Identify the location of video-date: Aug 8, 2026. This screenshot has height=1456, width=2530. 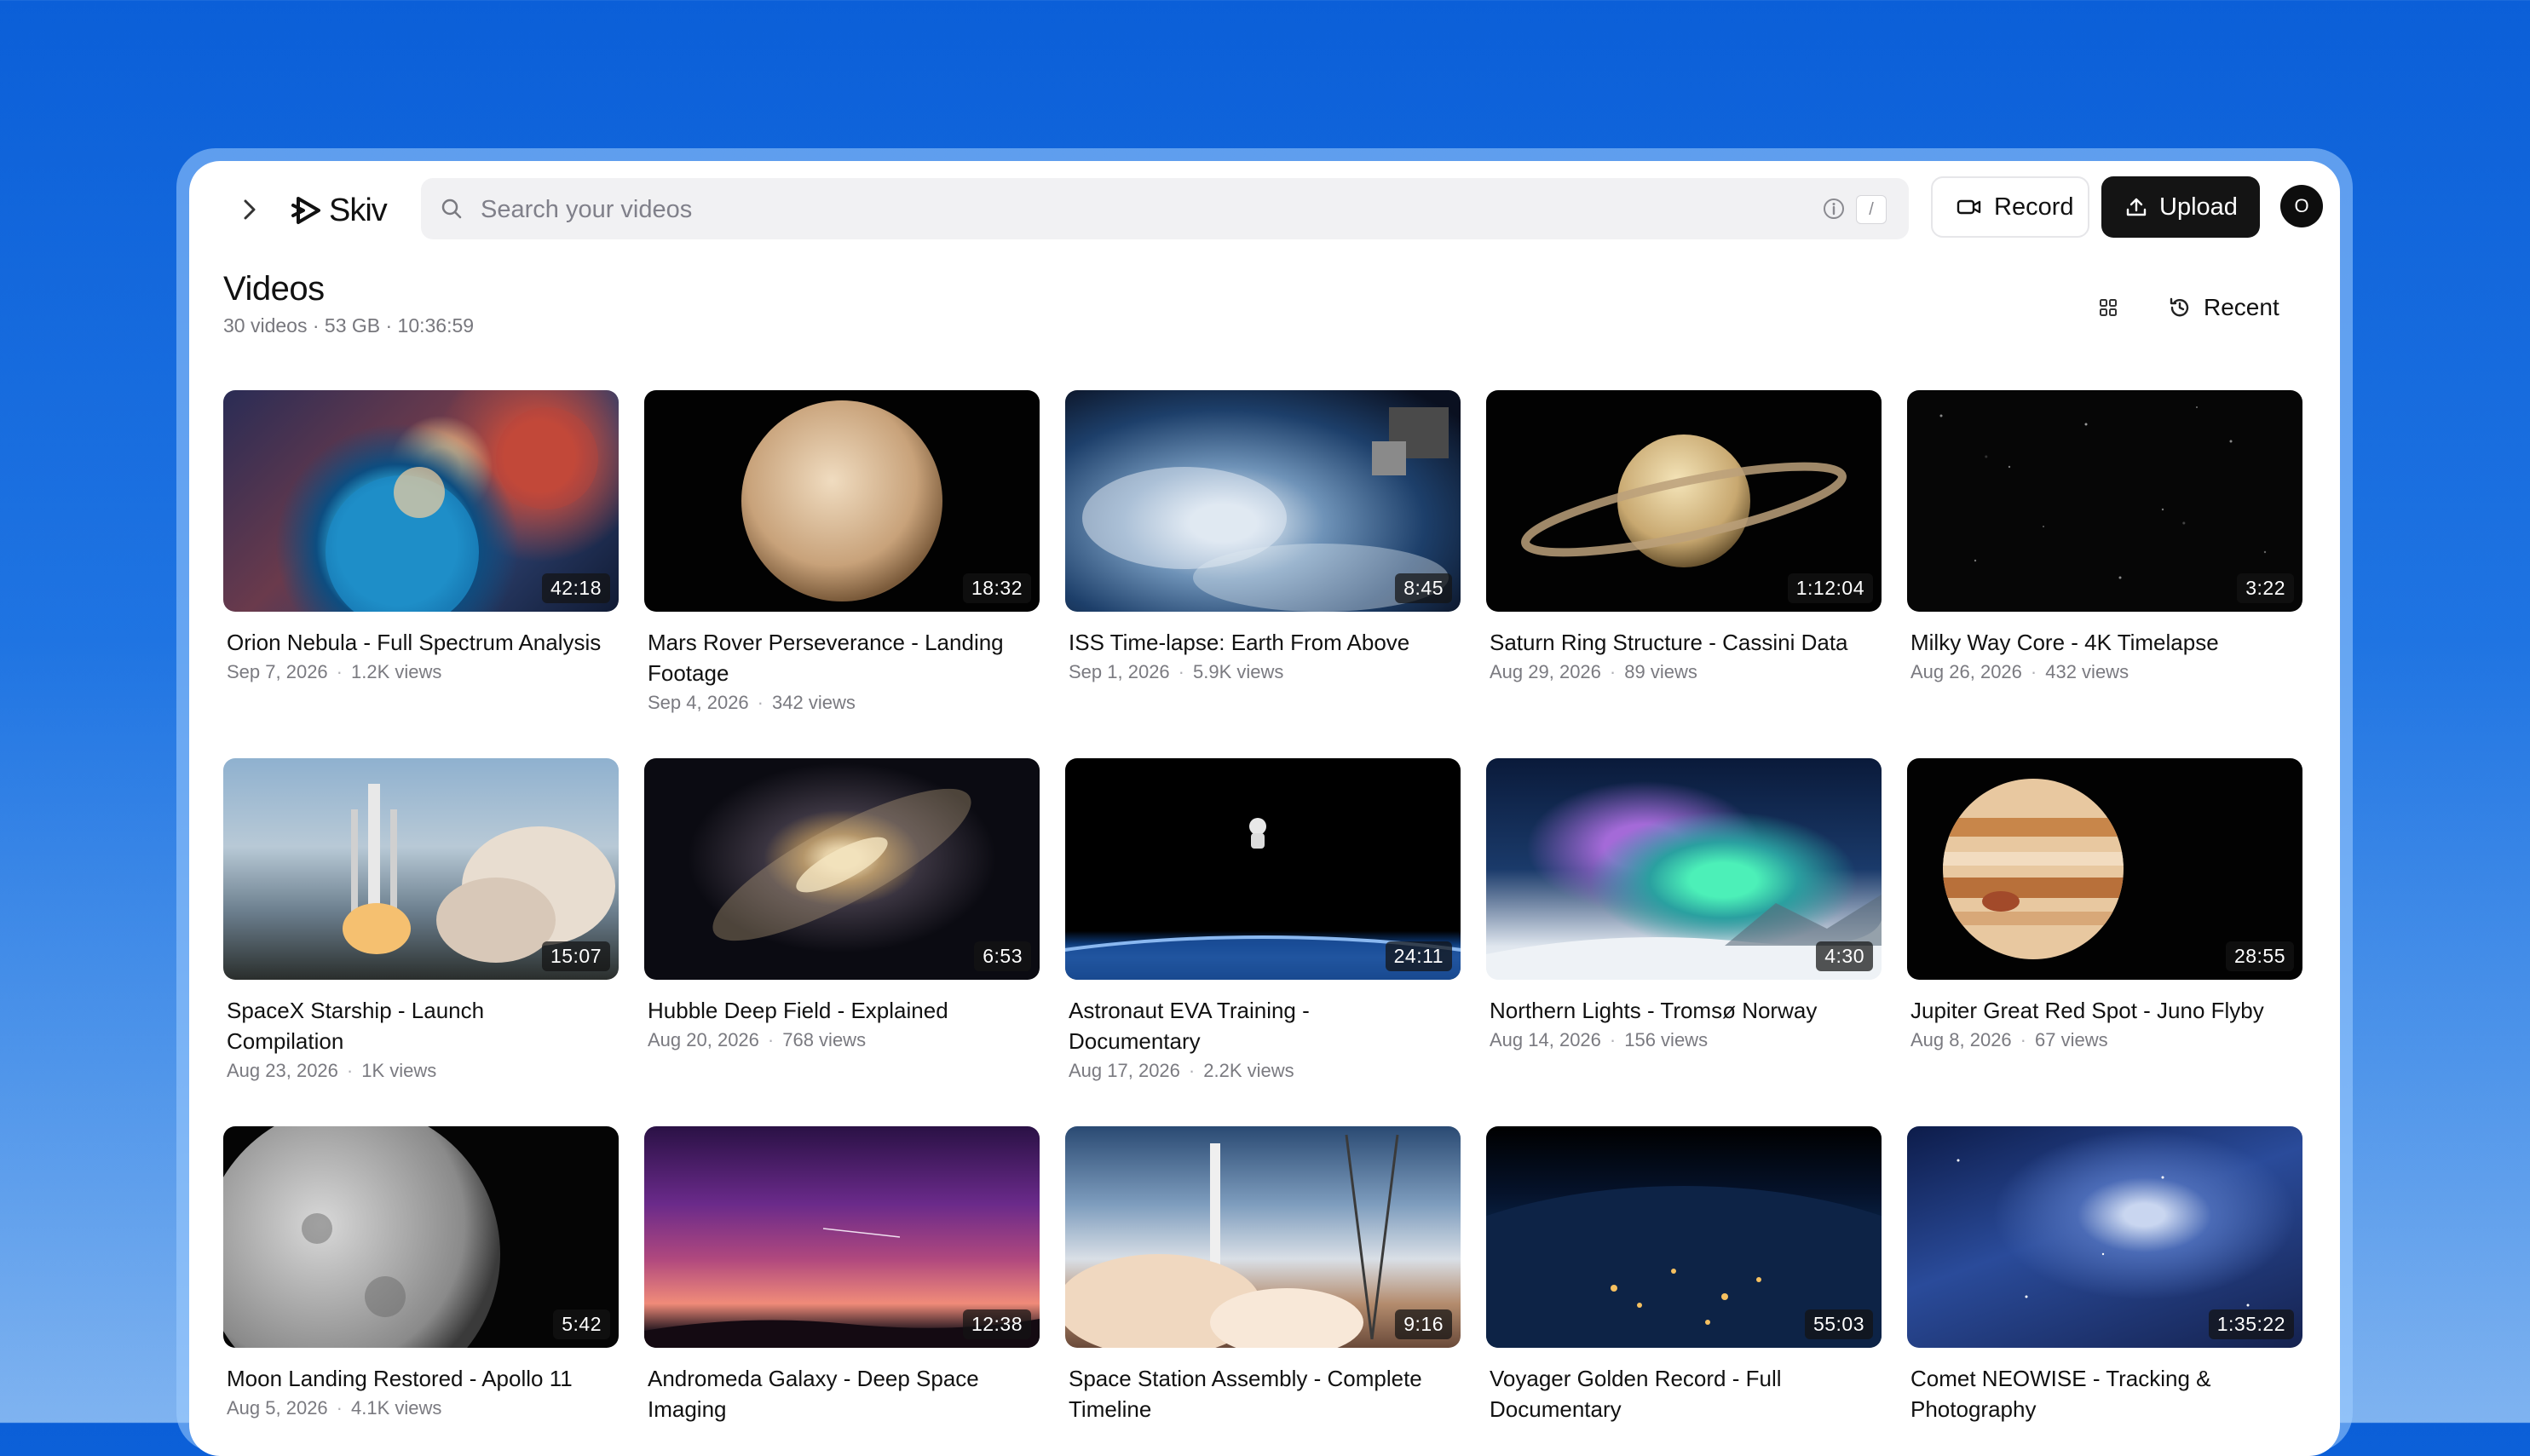
(1961, 1039).